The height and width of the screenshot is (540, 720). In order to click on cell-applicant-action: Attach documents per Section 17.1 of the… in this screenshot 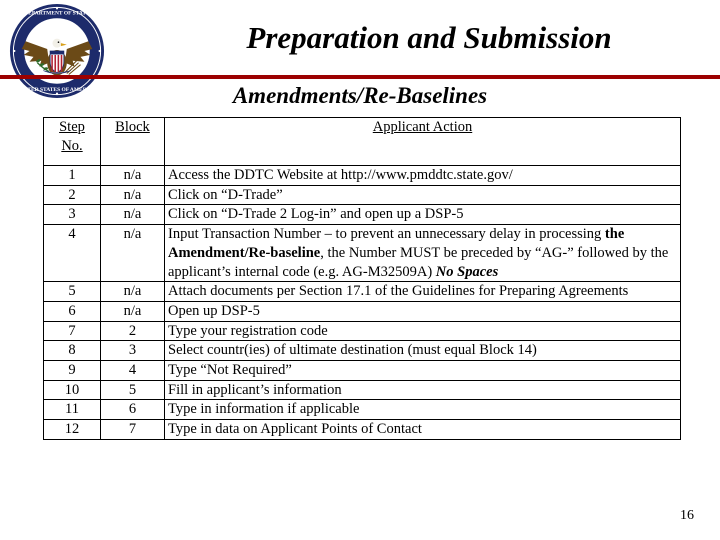, I will do `click(422, 291)`.